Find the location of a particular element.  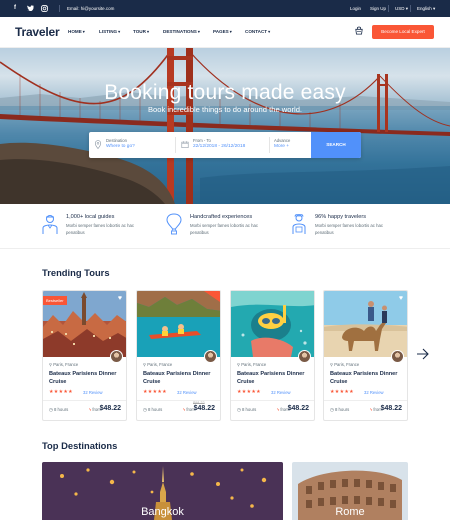

language-value: English is located at coordinates (424, 8).